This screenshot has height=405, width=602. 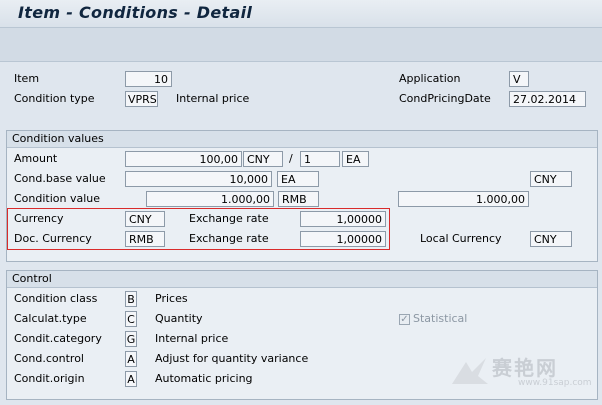 I want to click on watermark-brand: 赛艳网, so click(x=525, y=368).